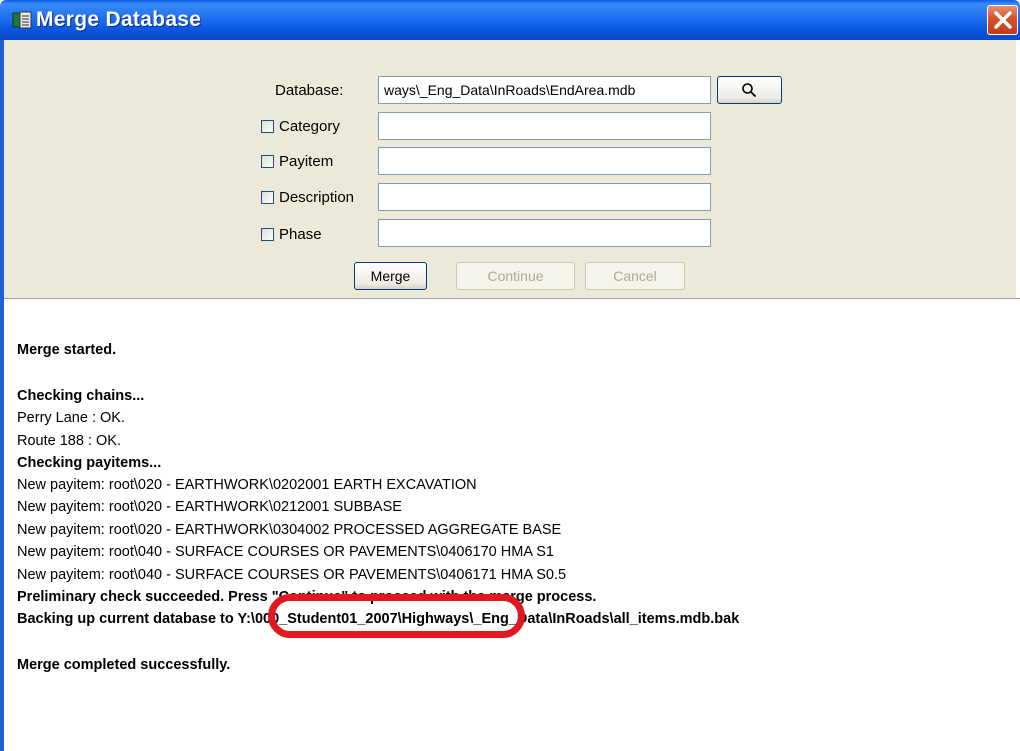  Describe the element at coordinates (317, 197) in the screenshot. I see `description-label: Description` at that location.